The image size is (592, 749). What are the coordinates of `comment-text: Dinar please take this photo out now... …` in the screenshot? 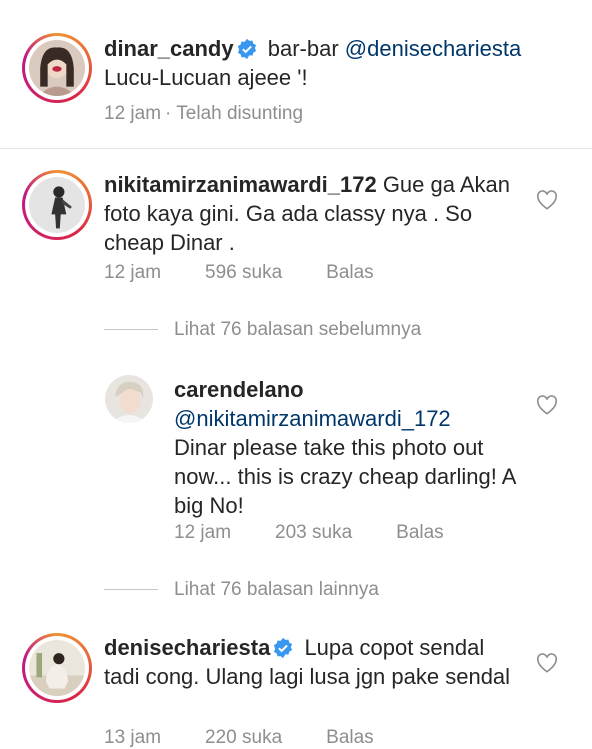 It's located at (345, 476).